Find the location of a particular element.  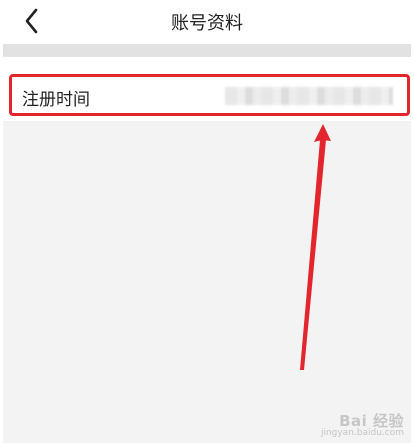

top-navigation-bar: 账号资料 is located at coordinates (207, 22).